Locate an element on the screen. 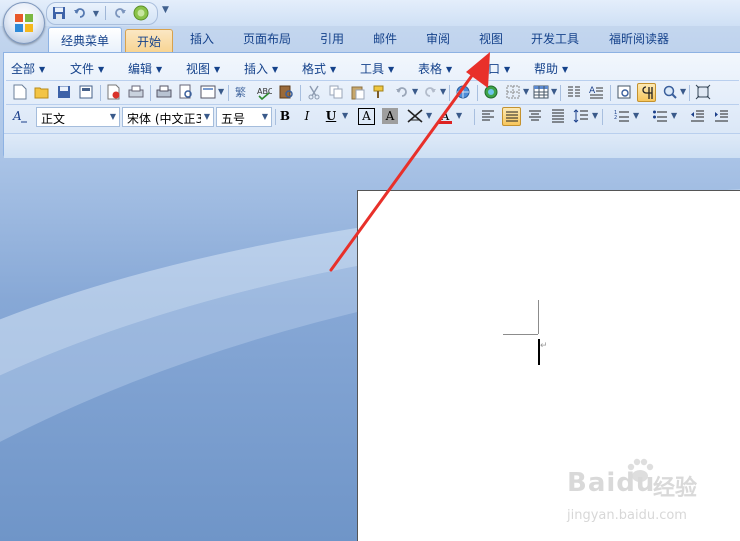 The width and height of the screenshot is (740, 541). underline-dropdown-icon: ▼ is located at coordinates (345, 115).